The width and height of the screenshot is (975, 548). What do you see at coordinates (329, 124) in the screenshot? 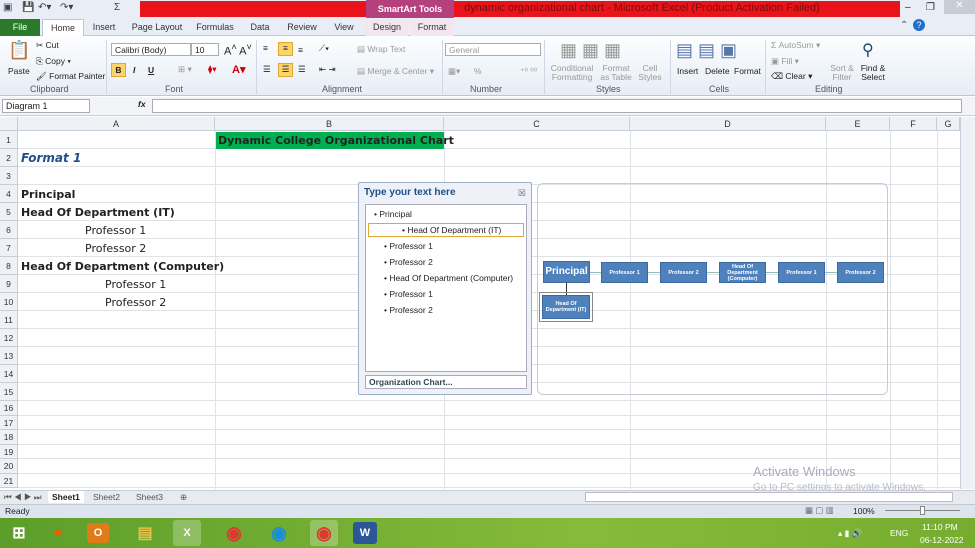
I see `column-header-b: B` at bounding box center [329, 124].